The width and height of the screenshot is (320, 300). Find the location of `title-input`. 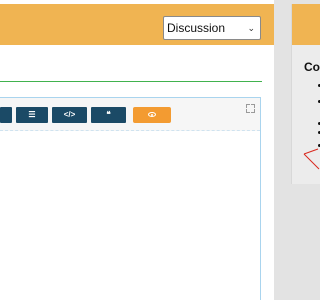

title-input is located at coordinates (131, 64).